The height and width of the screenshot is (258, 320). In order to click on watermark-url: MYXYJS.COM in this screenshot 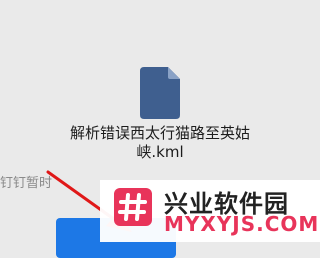, I will do `click(242, 224)`.